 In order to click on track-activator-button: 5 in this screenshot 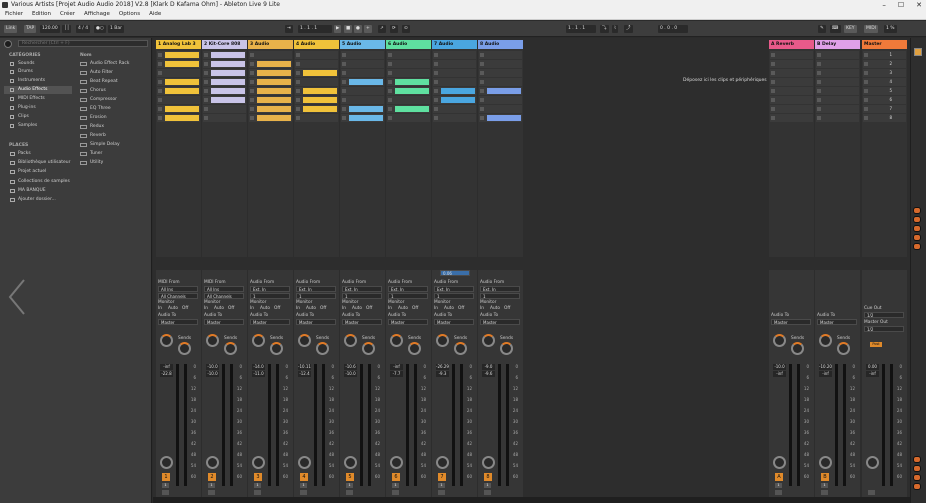, I will do `click(350, 477)`.